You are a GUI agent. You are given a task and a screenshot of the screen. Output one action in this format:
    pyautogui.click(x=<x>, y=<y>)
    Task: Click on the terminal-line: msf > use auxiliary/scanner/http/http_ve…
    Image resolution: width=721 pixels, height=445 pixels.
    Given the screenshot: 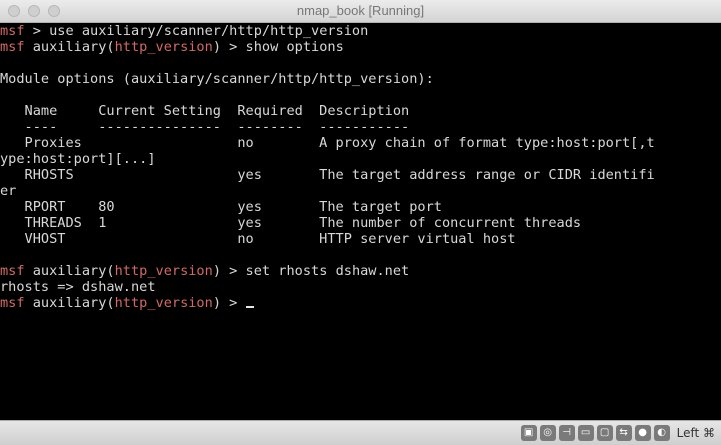 What is the action you would take?
    pyautogui.click(x=360, y=31)
    